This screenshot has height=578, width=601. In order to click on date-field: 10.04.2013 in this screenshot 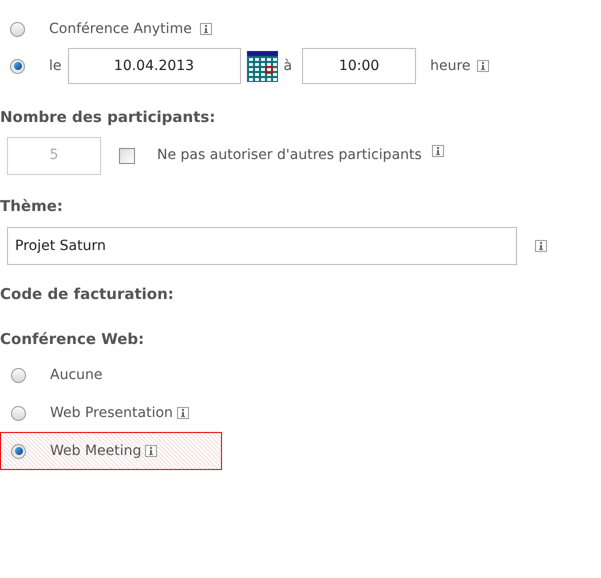, I will do `click(154, 66)`.